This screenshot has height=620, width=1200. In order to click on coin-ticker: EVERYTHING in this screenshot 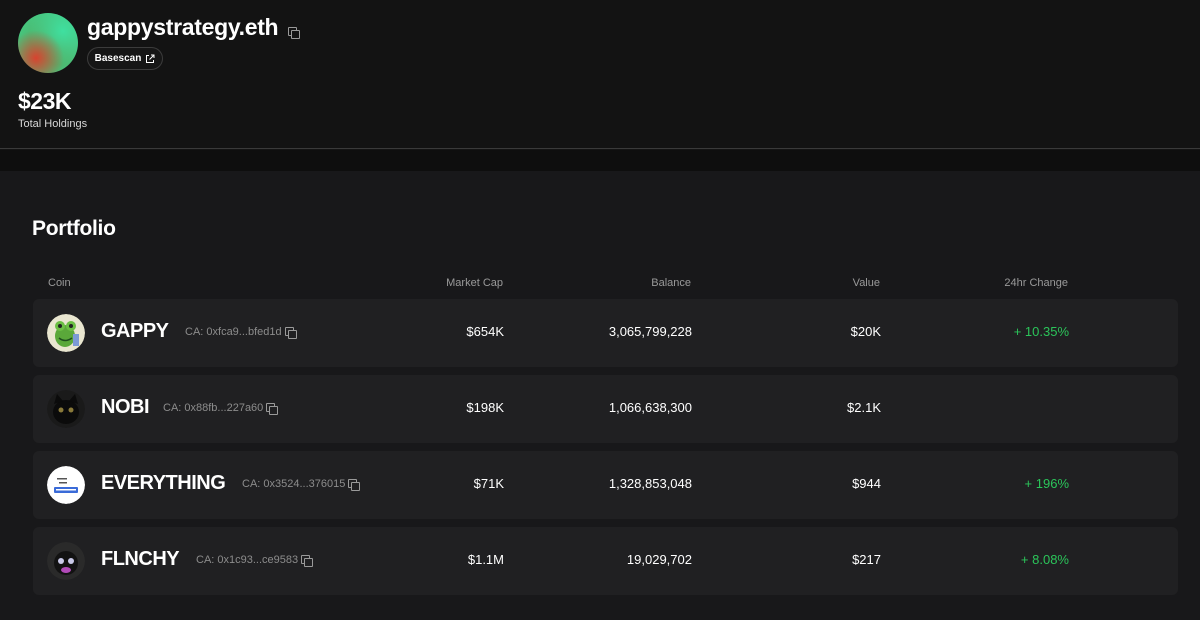, I will do `click(163, 483)`.